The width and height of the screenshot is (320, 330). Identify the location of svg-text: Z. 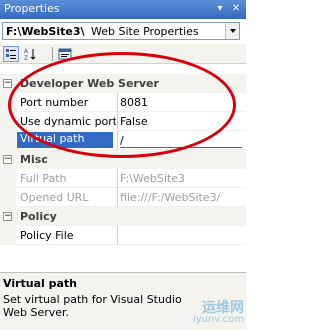
(26, 58).